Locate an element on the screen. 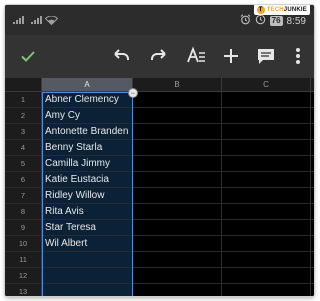 The width and height of the screenshot is (320, 301). row-header: 2 is located at coordinates (23, 116).